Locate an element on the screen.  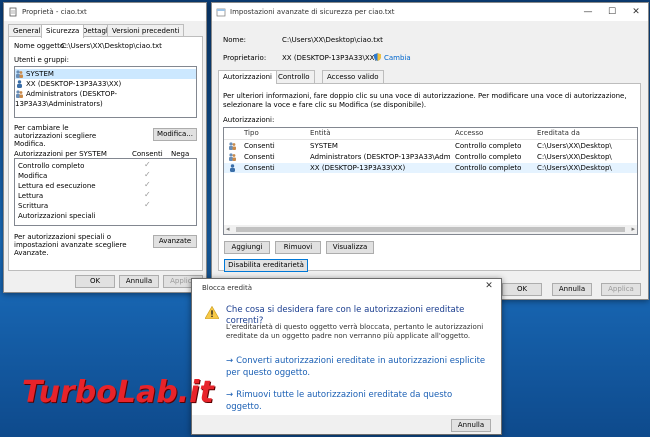
scroll-right-icon: ▸ is located at coordinates (633, 229).